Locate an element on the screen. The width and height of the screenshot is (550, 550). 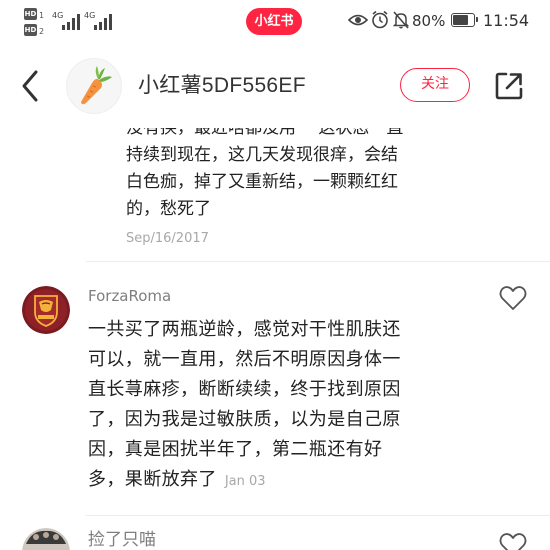
battery-icon is located at coordinates (464, 20).